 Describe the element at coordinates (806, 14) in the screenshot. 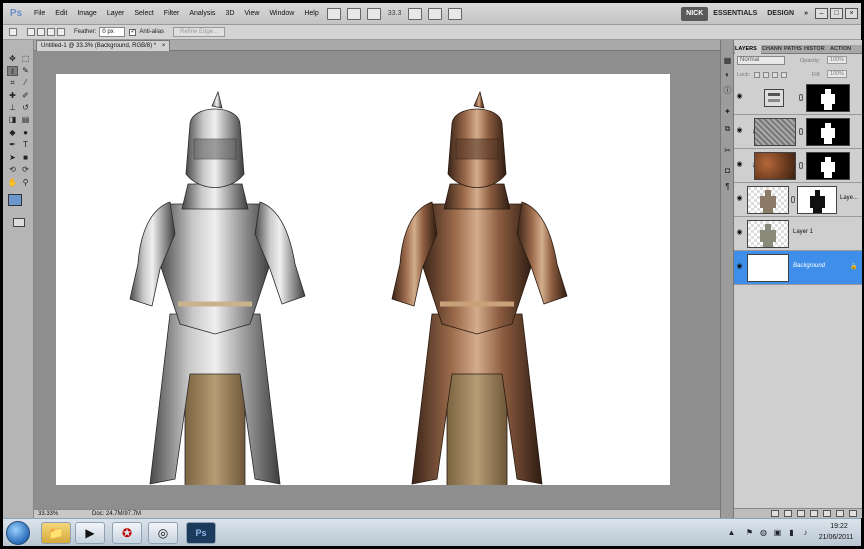

I see `more-workspaces-button: »` at that location.